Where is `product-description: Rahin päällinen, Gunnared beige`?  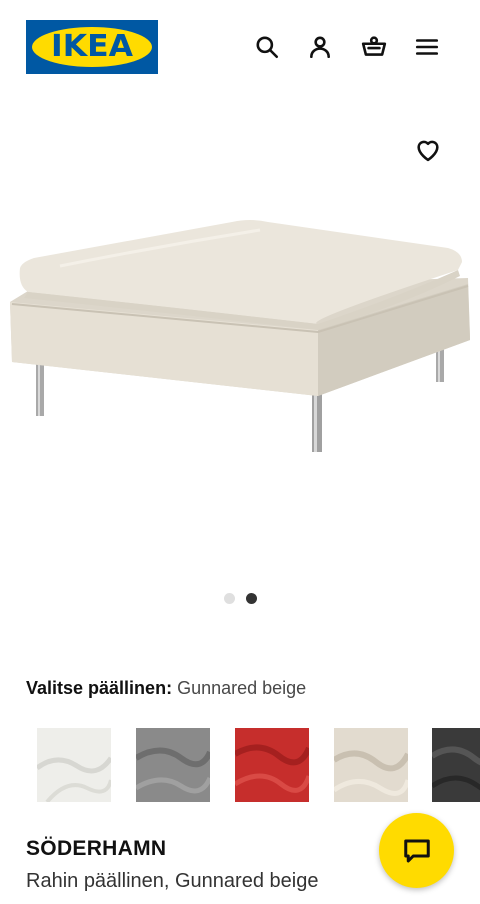
product-description: Rahin päällinen, Gunnared beige is located at coordinates (172, 881).